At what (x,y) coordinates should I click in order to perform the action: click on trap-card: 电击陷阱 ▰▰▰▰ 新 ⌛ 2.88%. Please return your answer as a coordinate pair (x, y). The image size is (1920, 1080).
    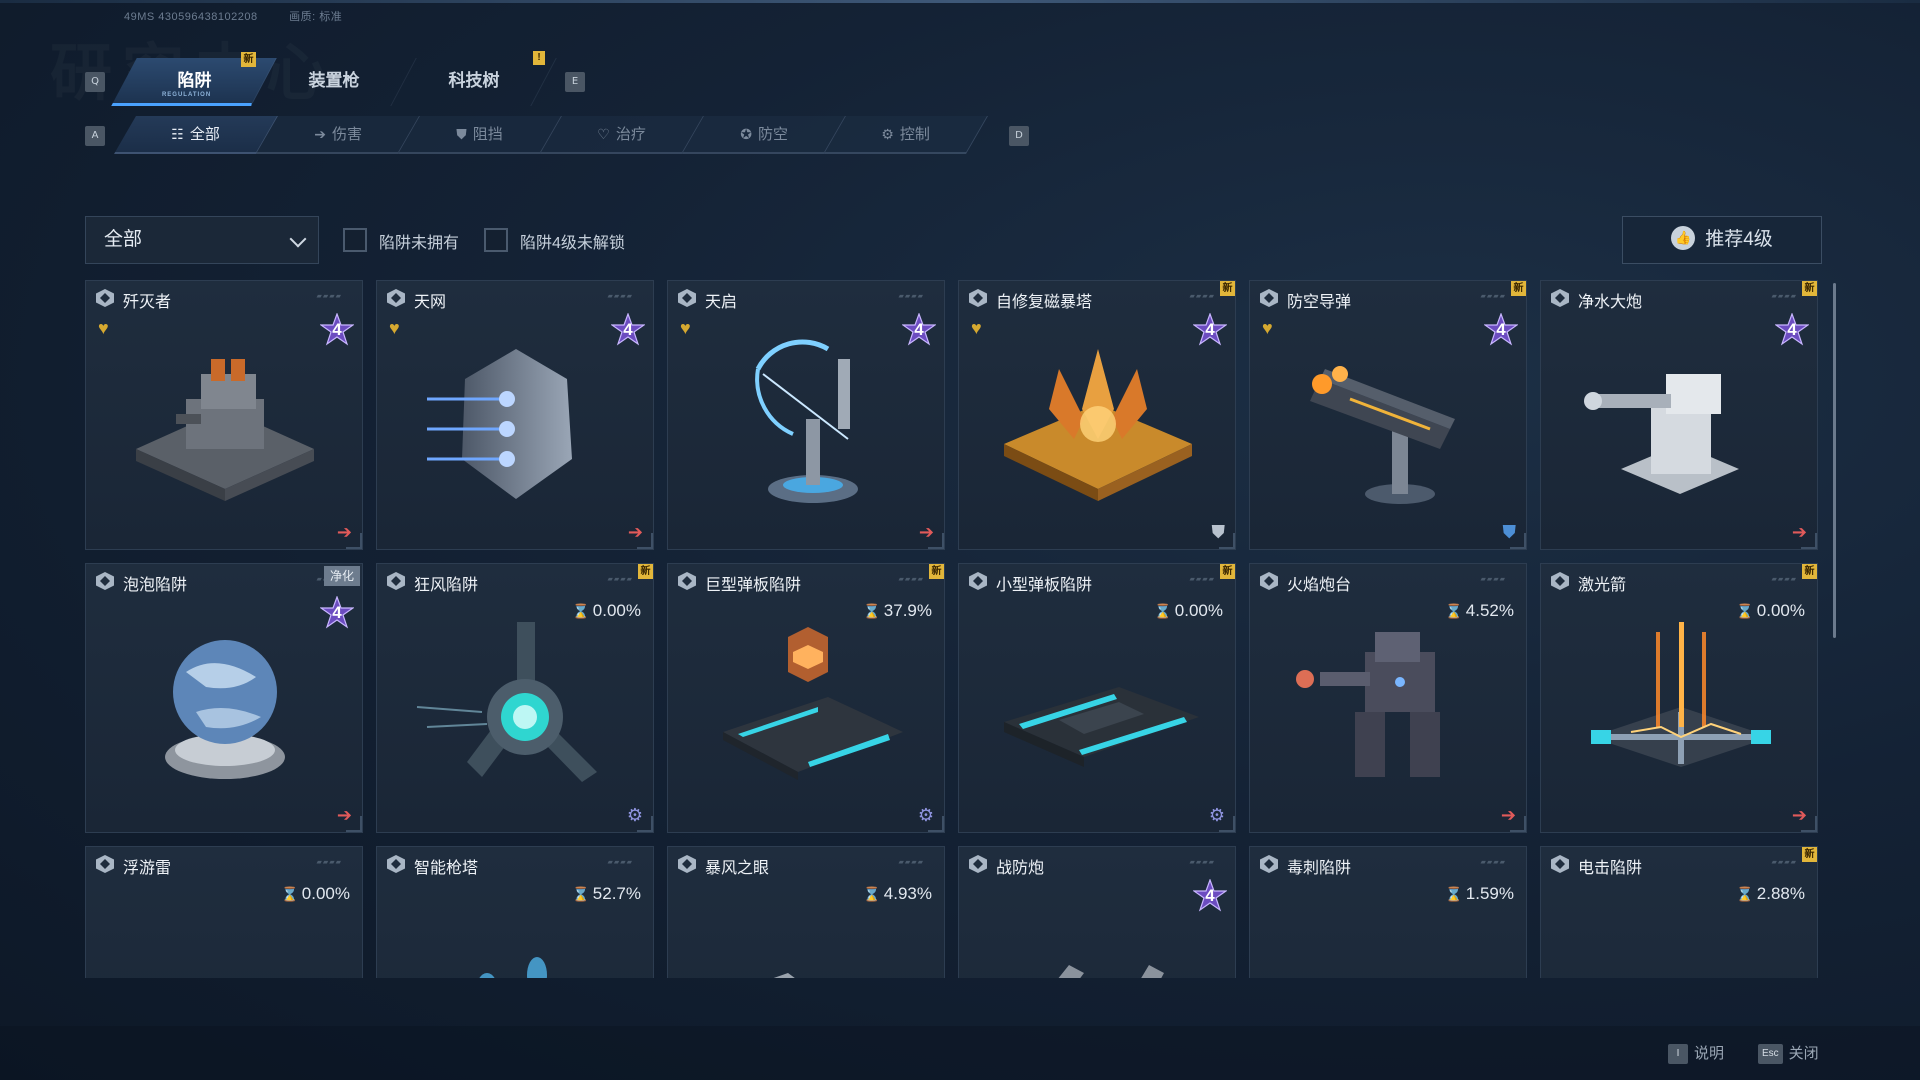
    Looking at the image, I should click on (1679, 912).